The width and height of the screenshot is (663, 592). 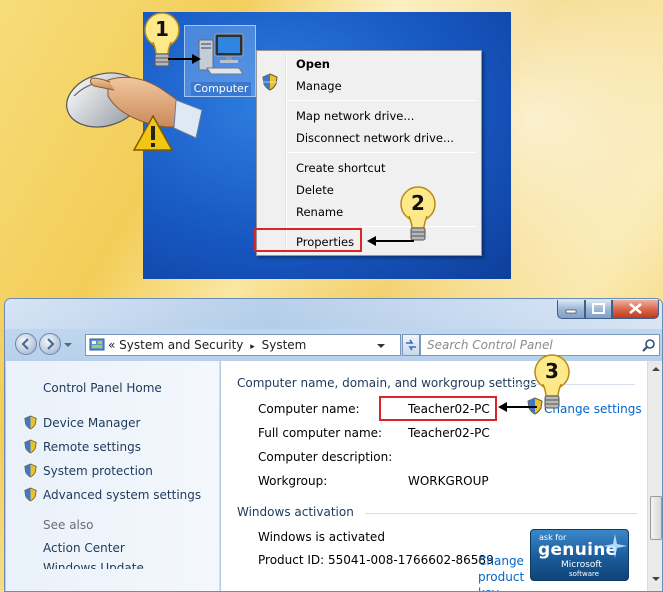 I want to click on scroll-up-icon, so click(x=656, y=369).